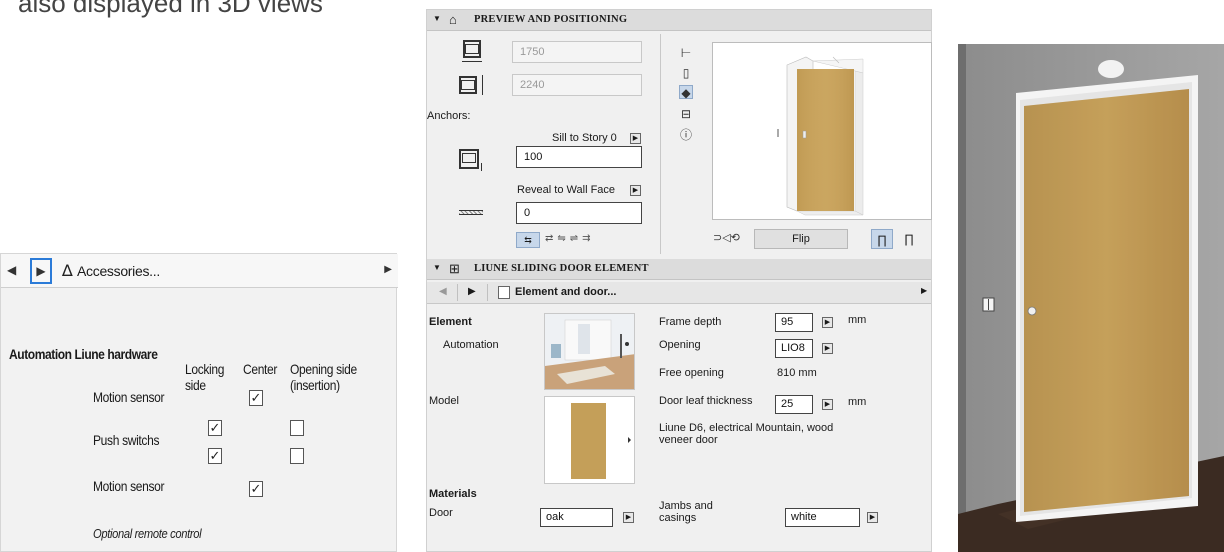 This screenshot has height=552, width=1224. What do you see at coordinates (67, 270) in the screenshot?
I see `accessories-icon: ∆` at bounding box center [67, 270].